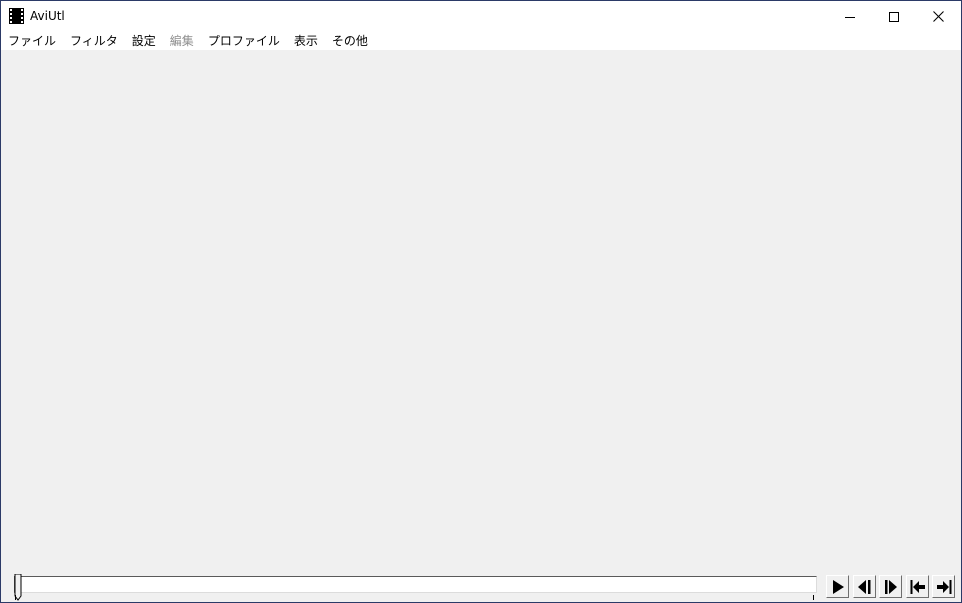 The image size is (962, 603). I want to click on close-button, so click(938, 16).